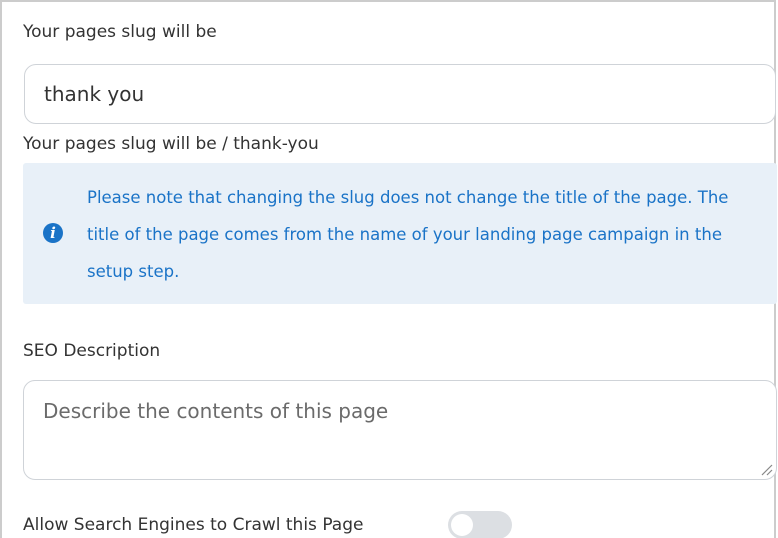 The height and width of the screenshot is (538, 778). What do you see at coordinates (193, 525) in the screenshot?
I see `crawl-label: Allow Search Engines to Crawl this Page` at bounding box center [193, 525].